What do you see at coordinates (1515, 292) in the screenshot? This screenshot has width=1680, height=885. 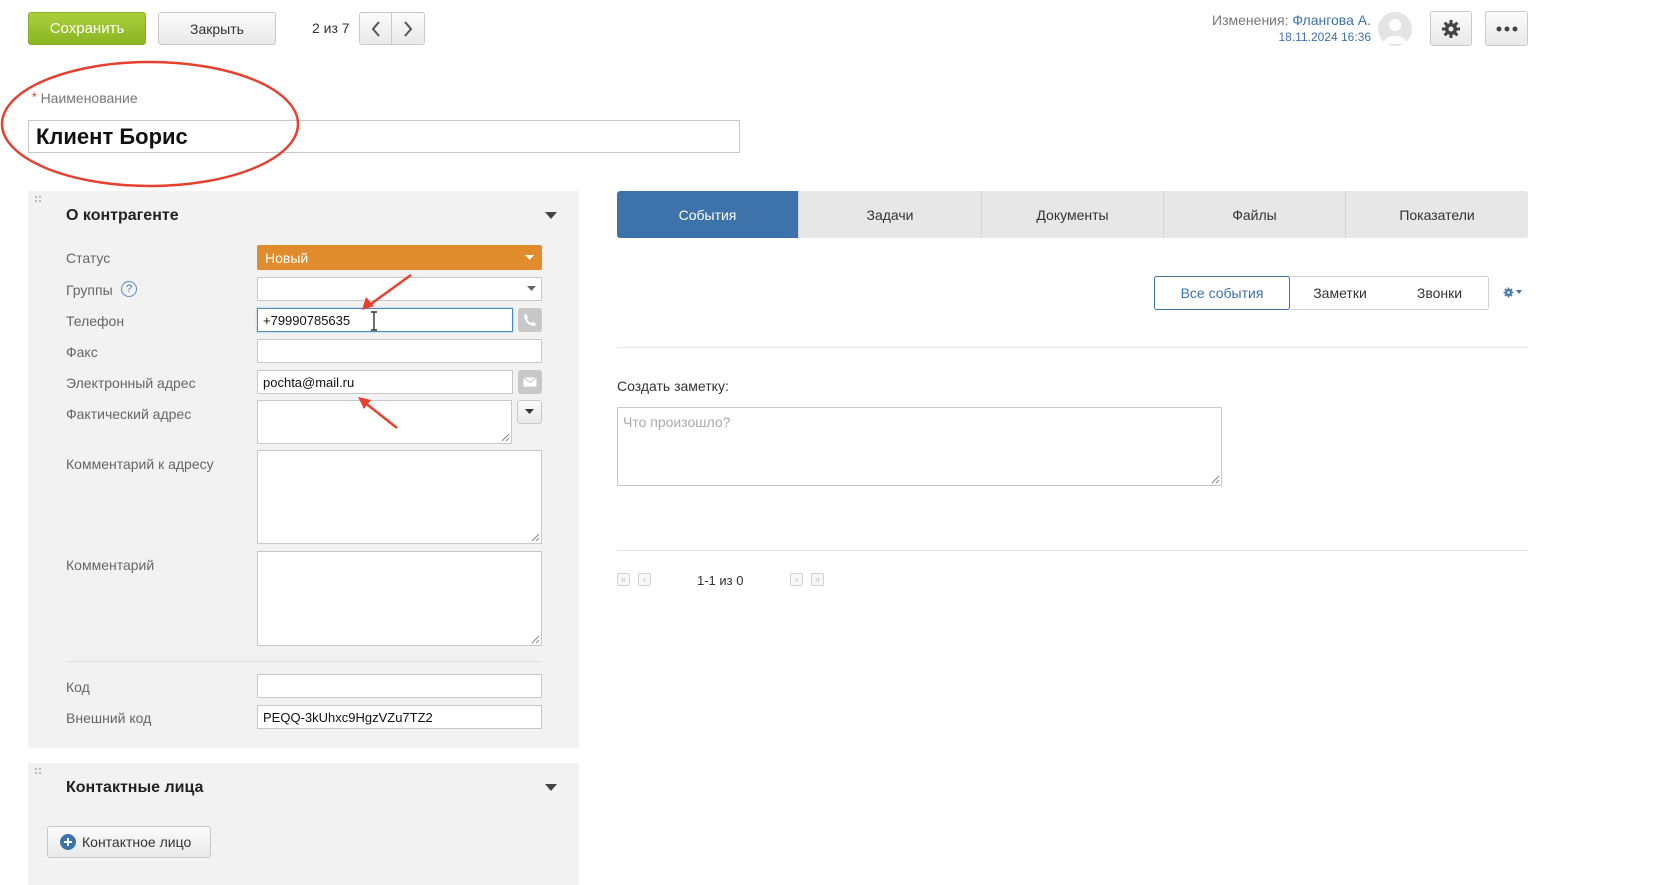 I see `filter-settings-button` at bounding box center [1515, 292].